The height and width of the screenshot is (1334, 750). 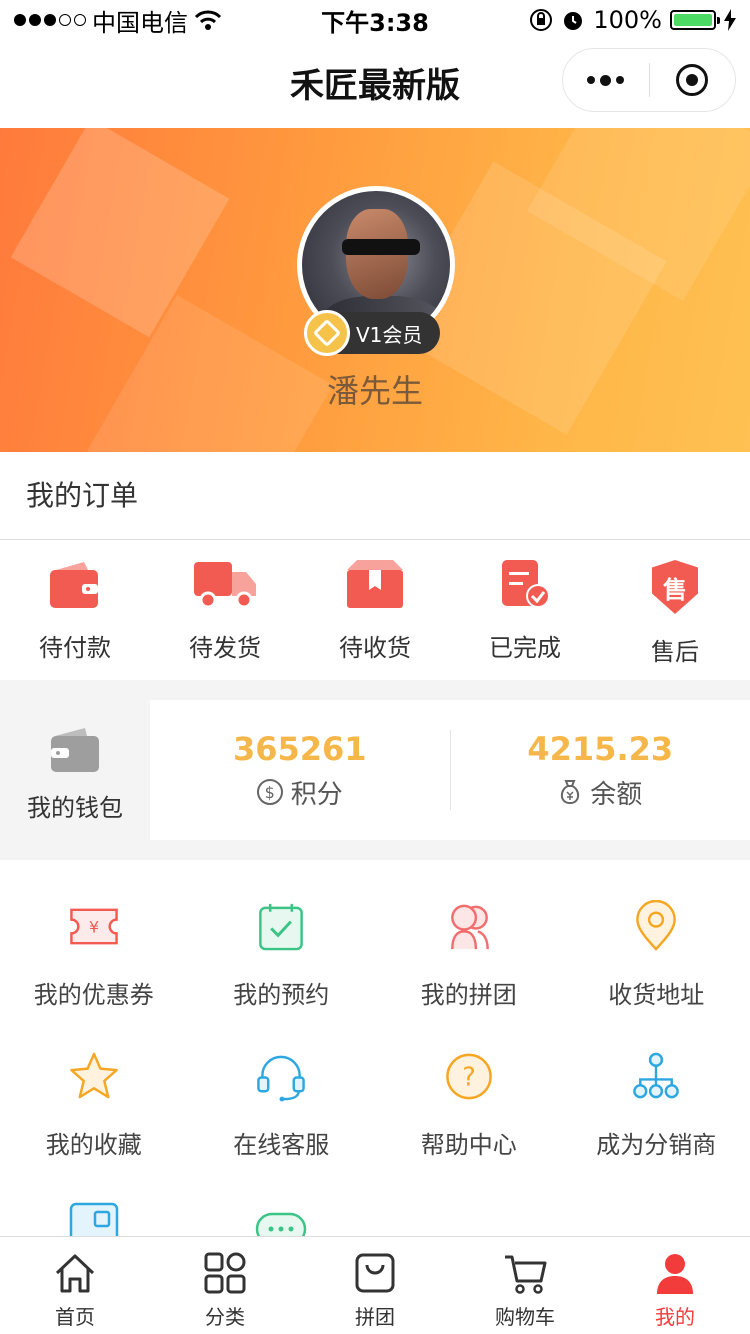 What do you see at coordinates (525, 609) in the screenshot?
I see `order-completed: 已完成` at bounding box center [525, 609].